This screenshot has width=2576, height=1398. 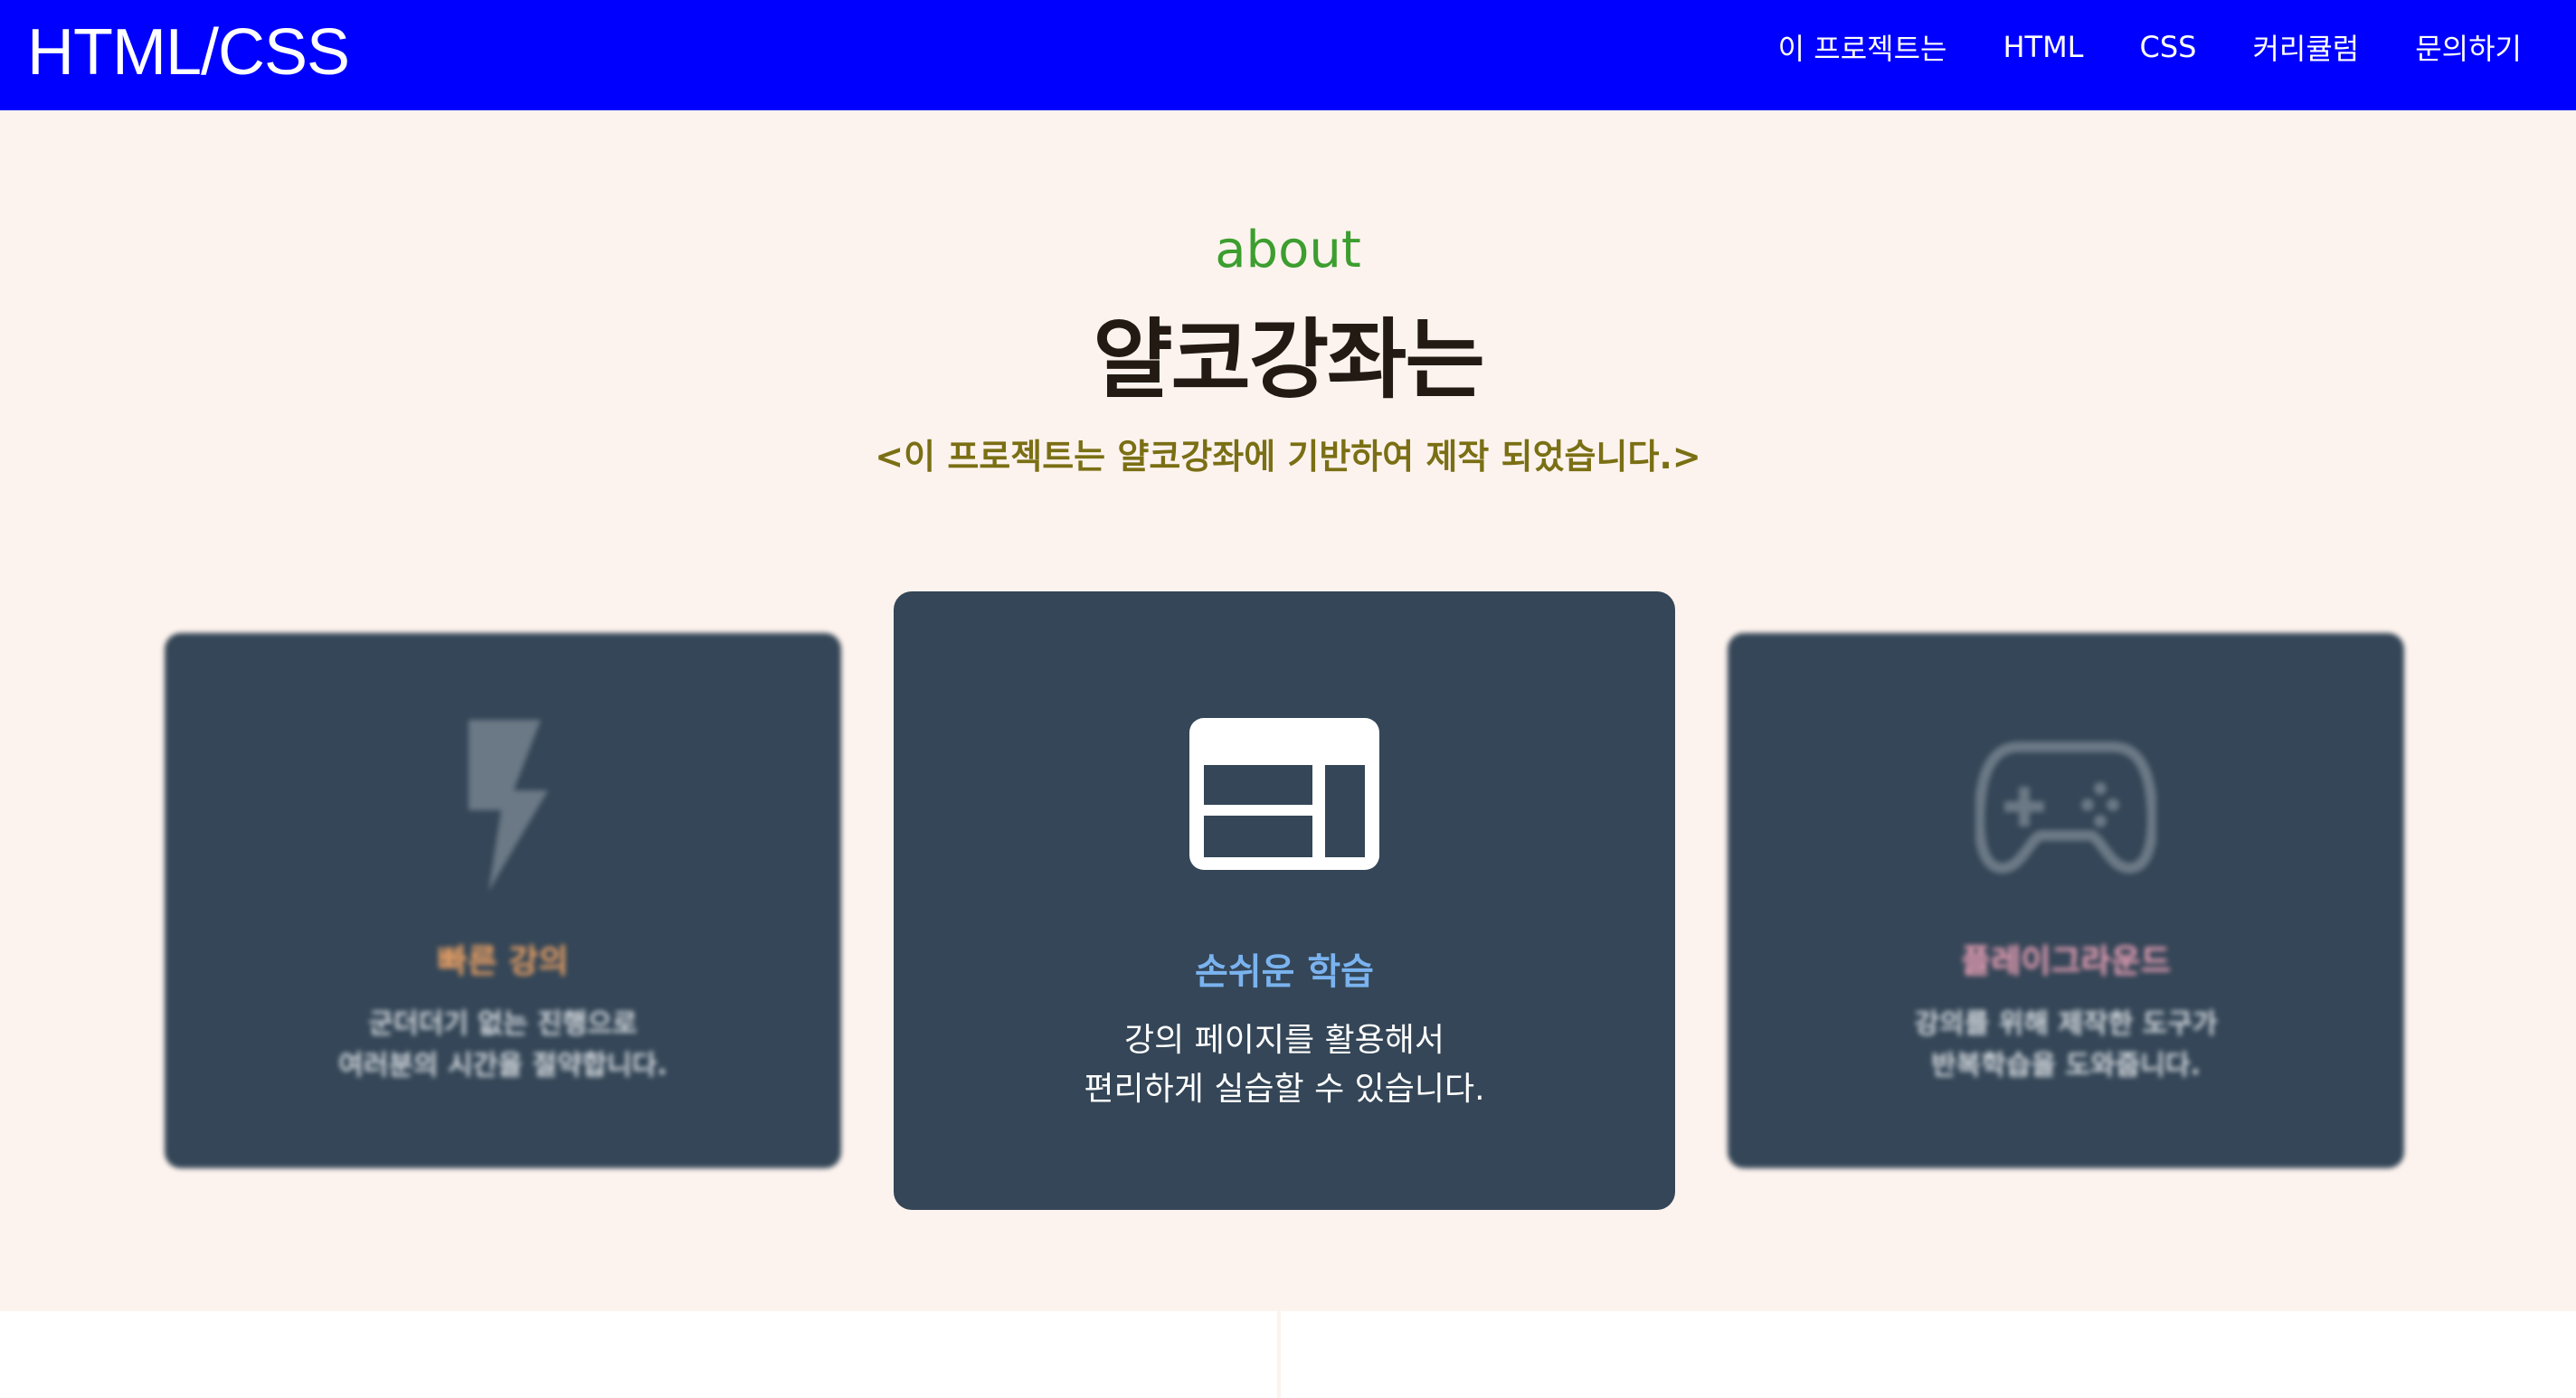 I want to click on card-title: 빠른 강의, so click(x=503, y=961).